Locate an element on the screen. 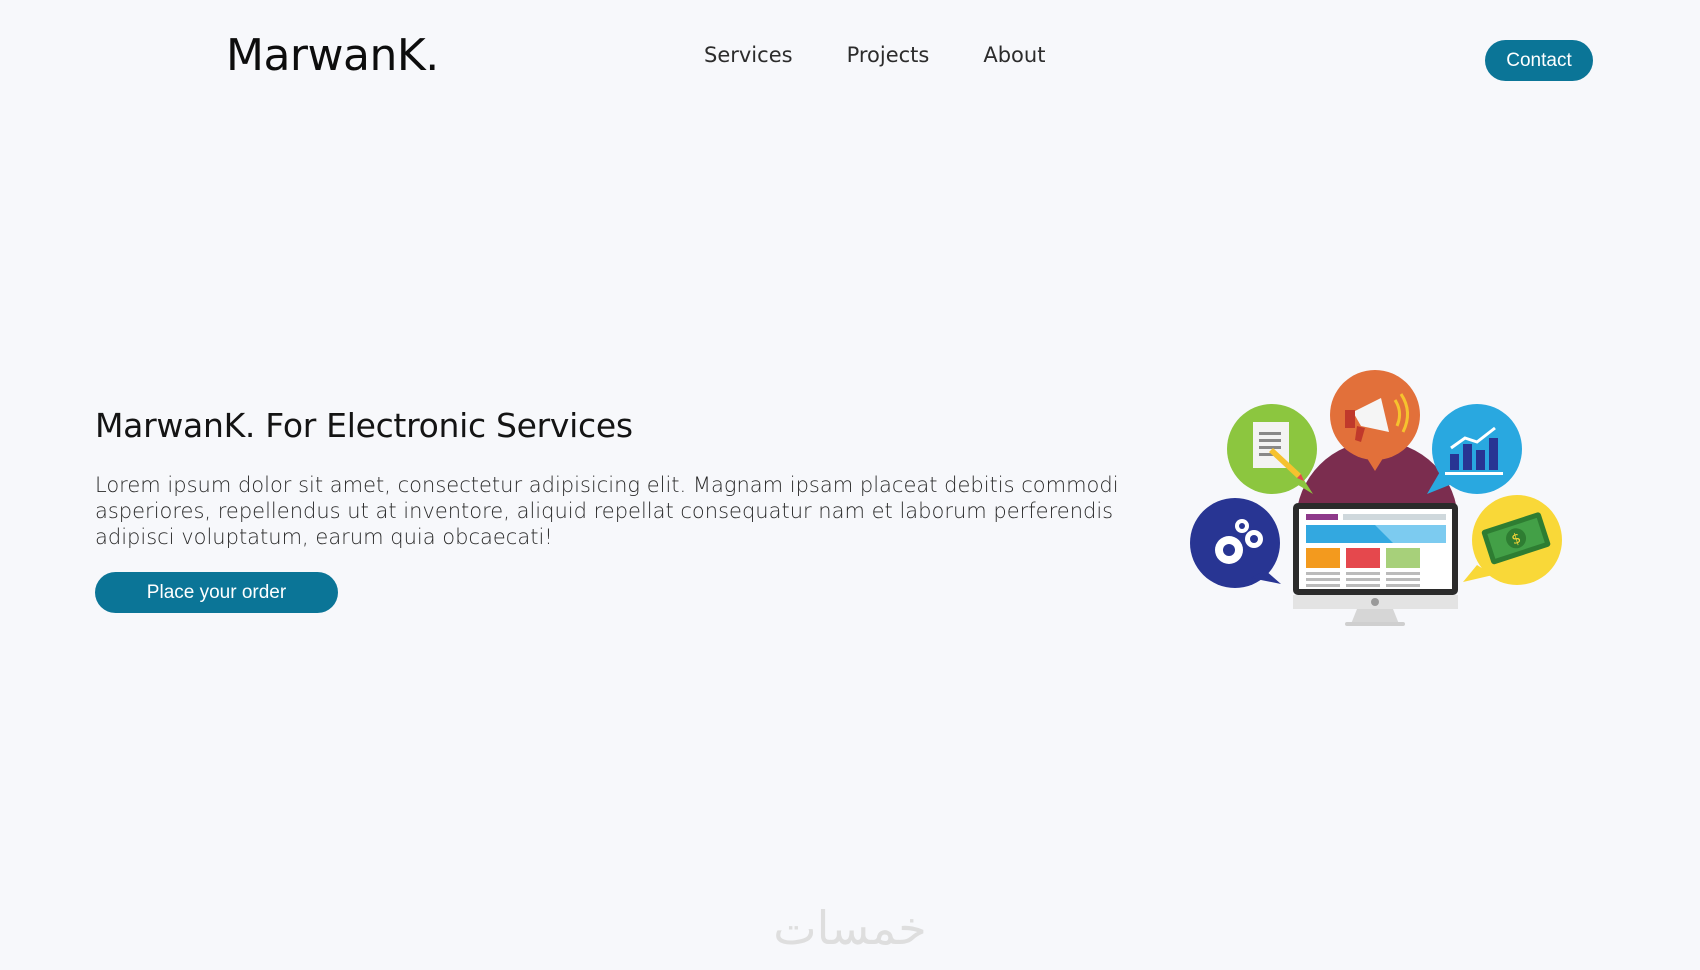 This screenshot has height=970, width=1700. nav-link-about: About is located at coordinates (1014, 55).